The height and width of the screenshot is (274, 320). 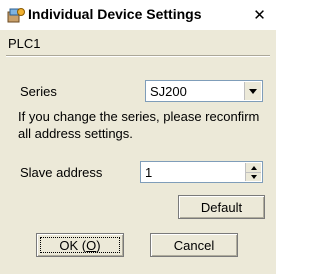 I want to click on cancel-button: Cancel, so click(x=194, y=245).